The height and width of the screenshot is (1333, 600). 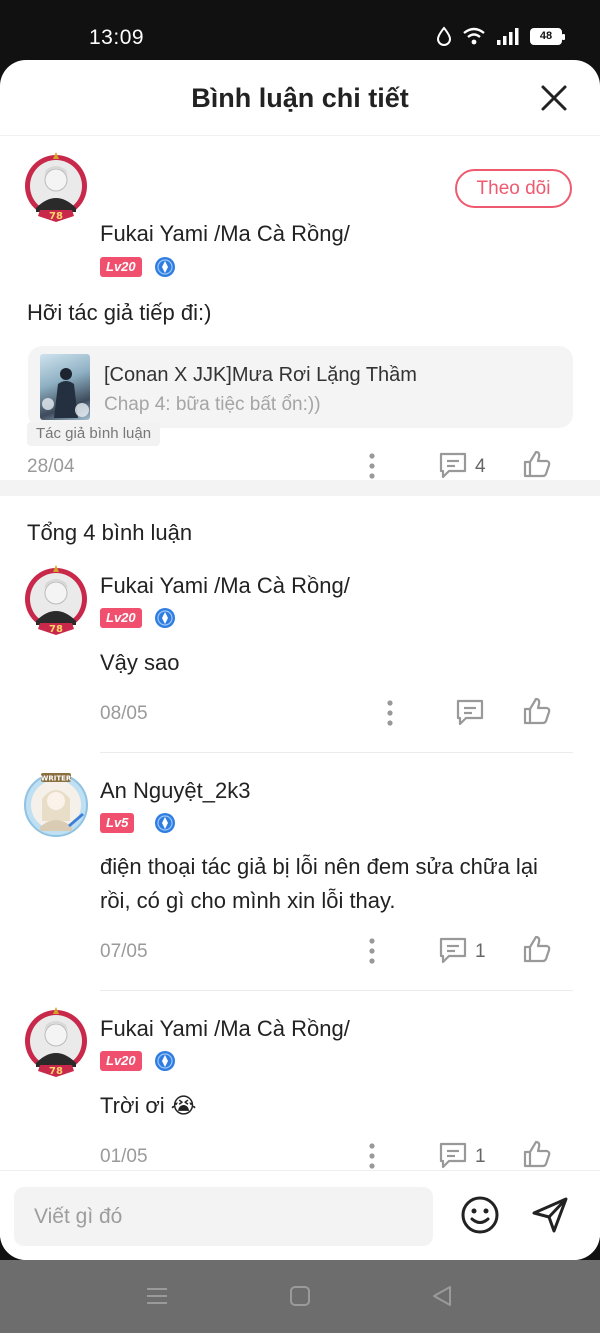 What do you see at coordinates (124, 713) in the screenshot?
I see `comment-date: 08/05` at bounding box center [124, 713].